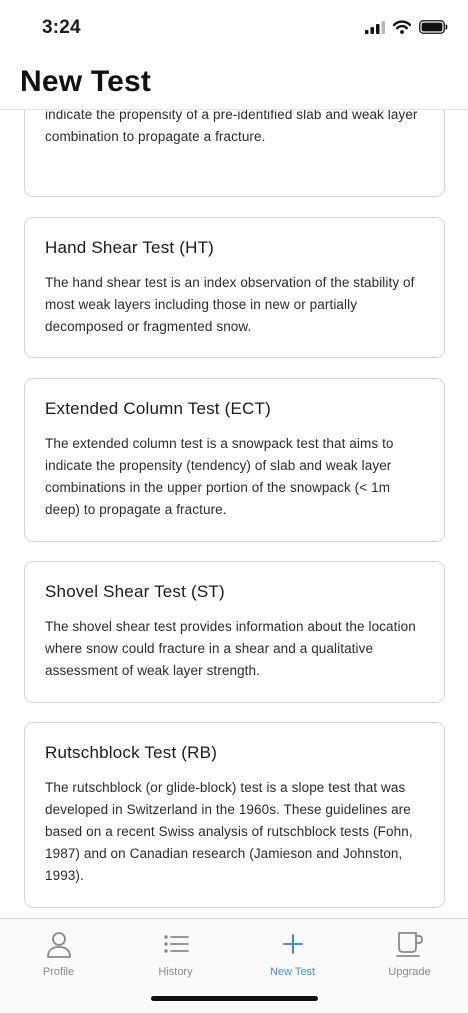 The height and width of the screenshot is (1013, 468). I want to click on page-title: New Test, so click(86, 81).